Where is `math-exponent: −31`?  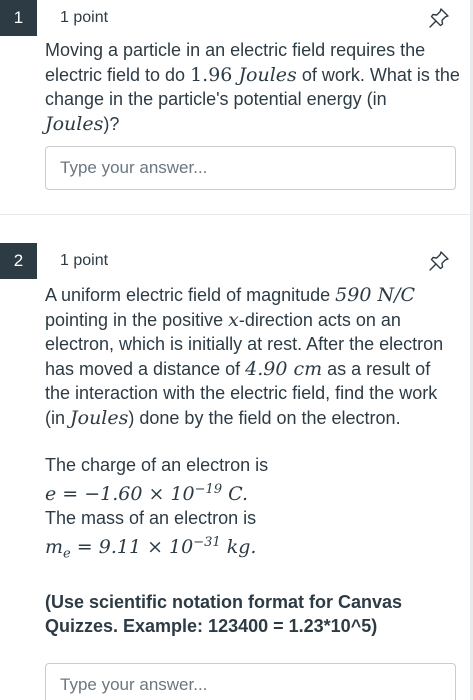
math-exponent: −31 is located at coordinates (207, 542).